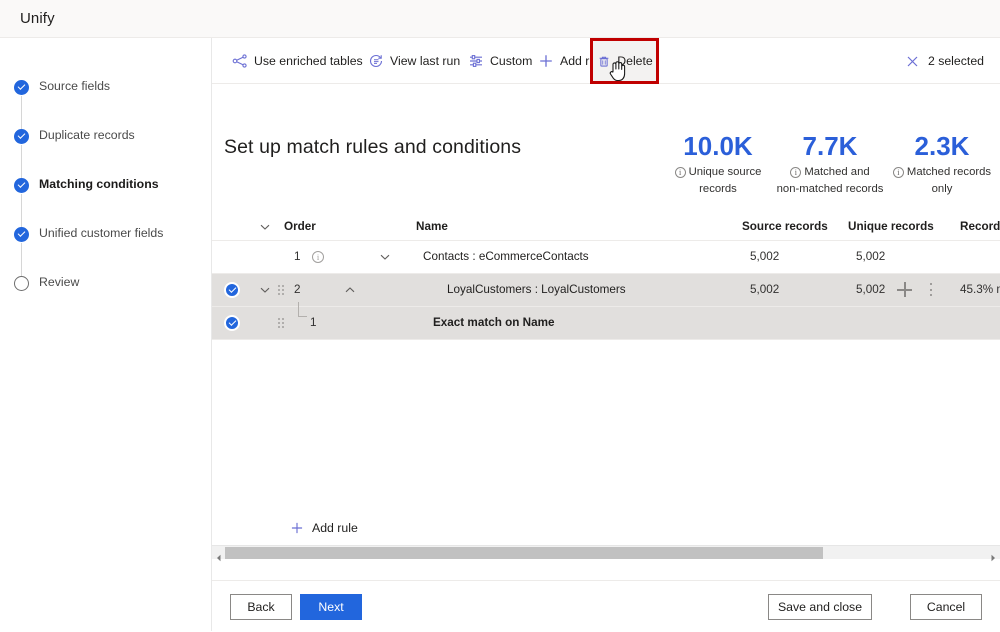  Describe the element at coordinates (830, 189) in the screenshot. I see `kpi-desc-line2: non-matched records` at that location.